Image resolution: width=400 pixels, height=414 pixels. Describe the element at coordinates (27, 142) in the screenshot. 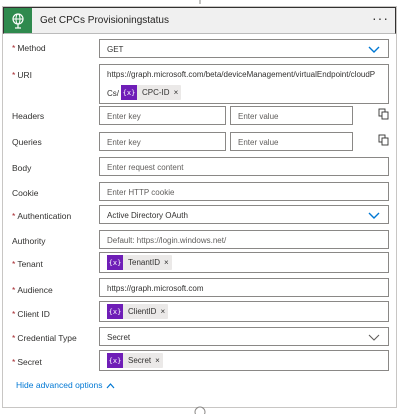

I see `queries-label: Queries` at that location.